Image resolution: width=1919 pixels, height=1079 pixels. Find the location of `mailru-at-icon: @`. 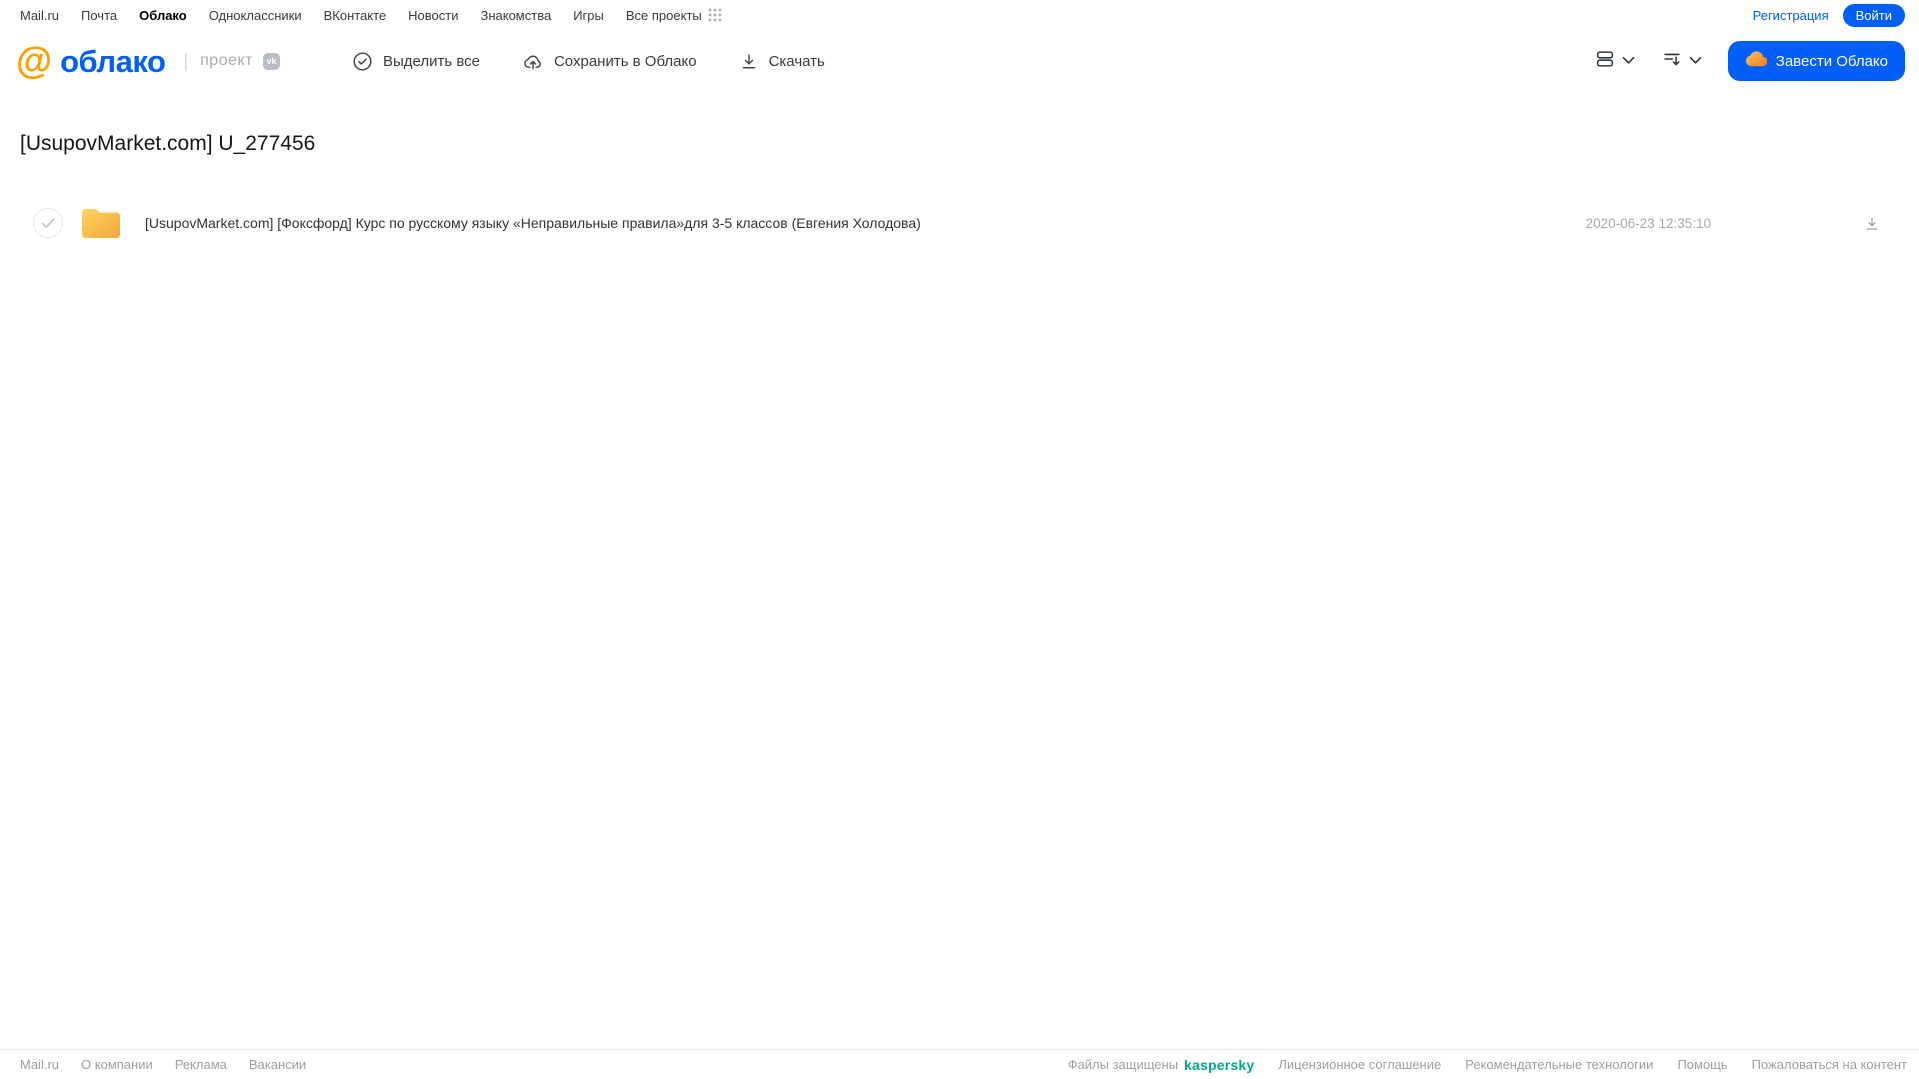

mailru-at-icon: @ is located at coordinates (34, 60).